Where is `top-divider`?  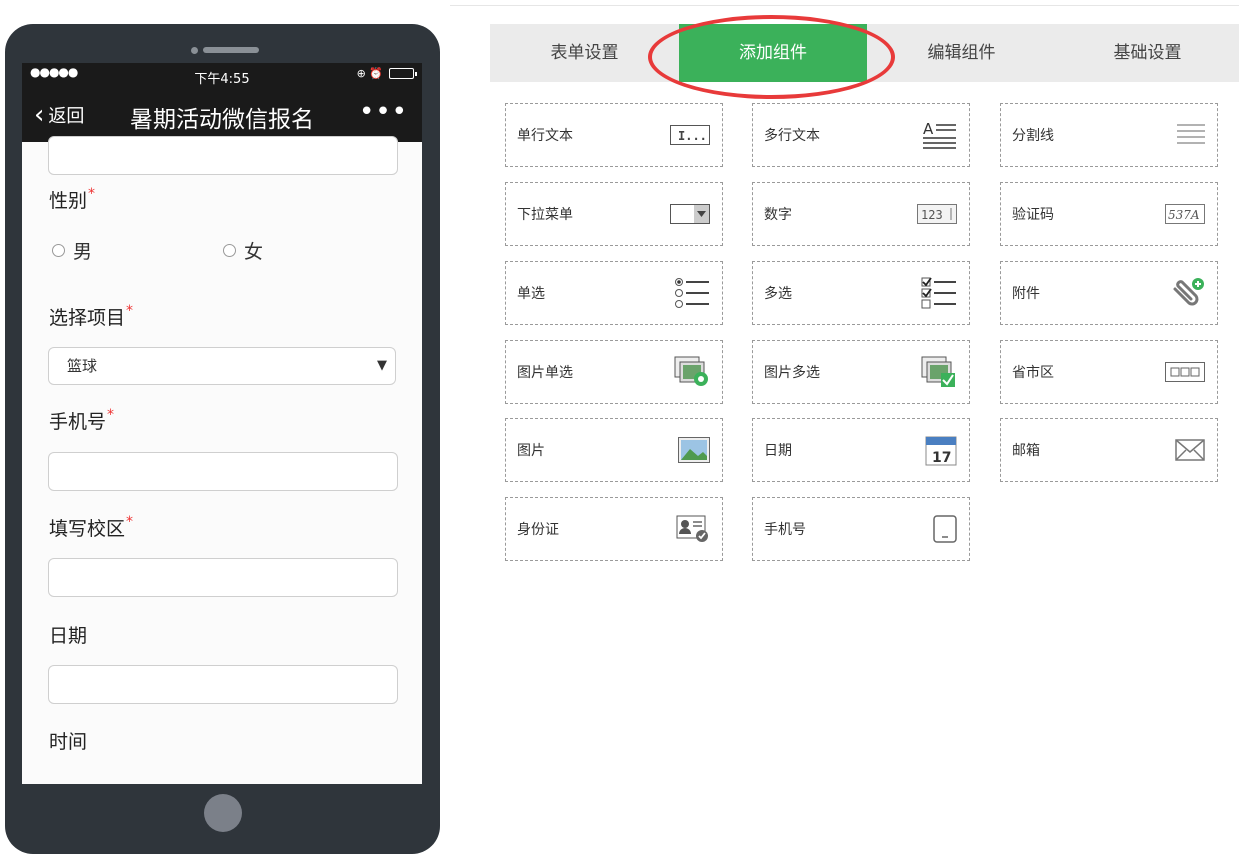
top-divider is located at coordinates (844, 5).